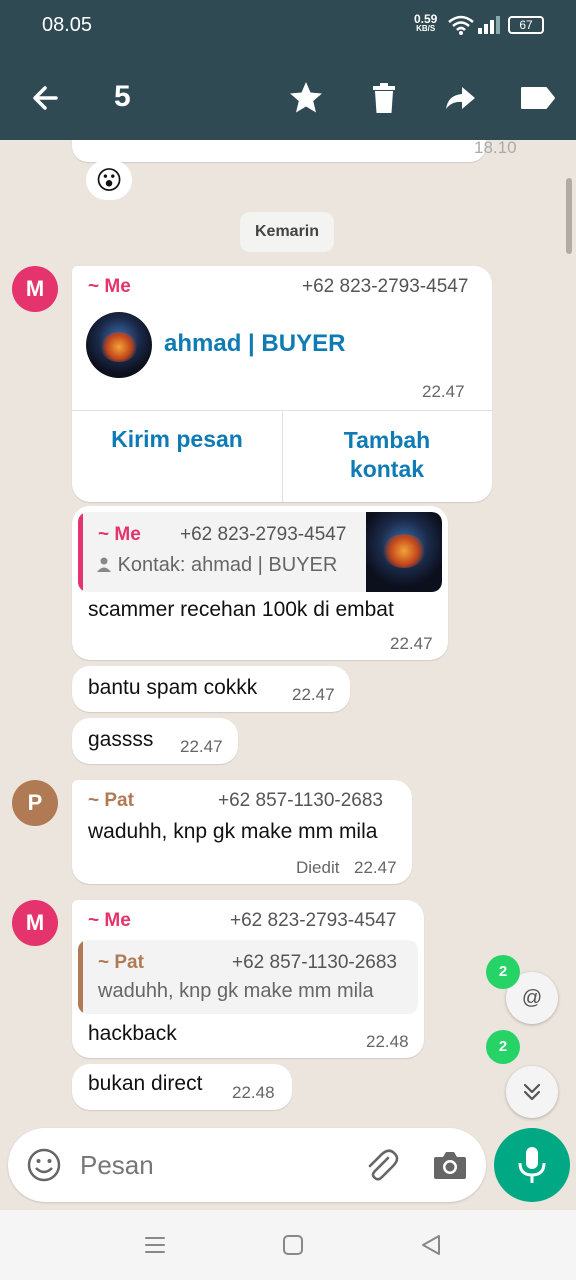 Image resolution: width=576 pixels, height=1280 pixels. I want to click on quote-thumbnail, so click(404, 552).